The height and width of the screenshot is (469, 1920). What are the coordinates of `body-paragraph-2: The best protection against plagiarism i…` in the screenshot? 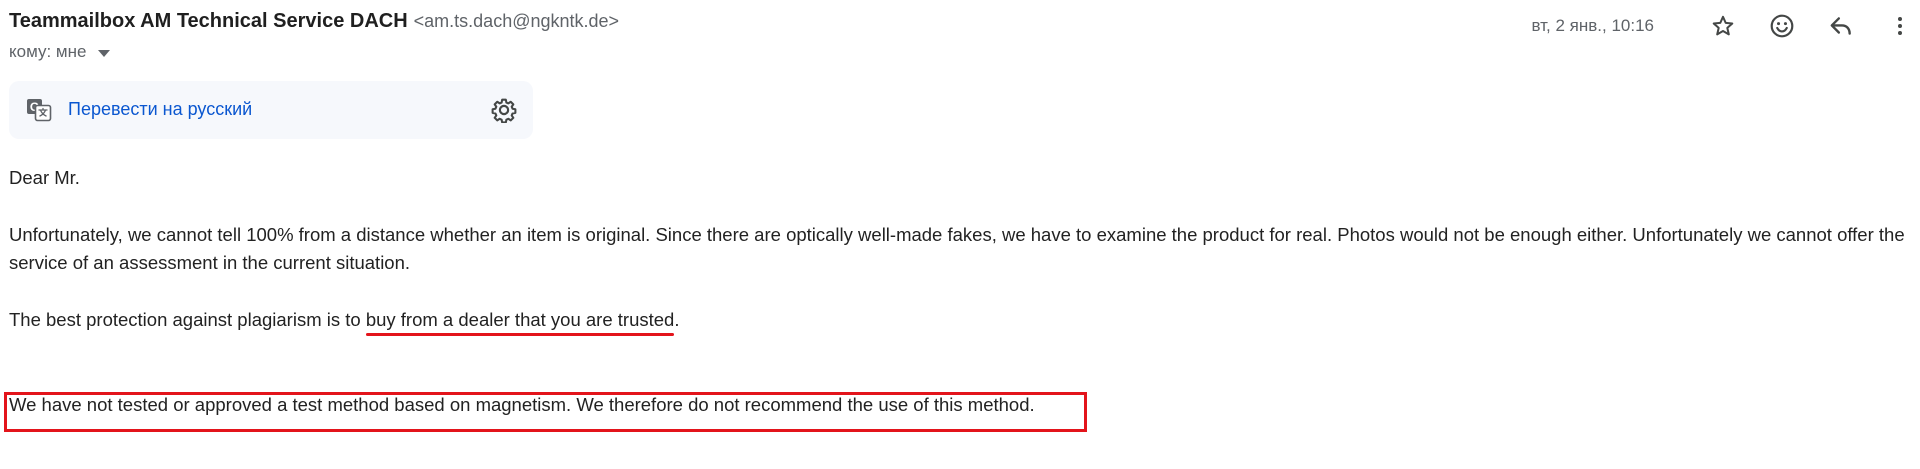 It's located at (961, 321).